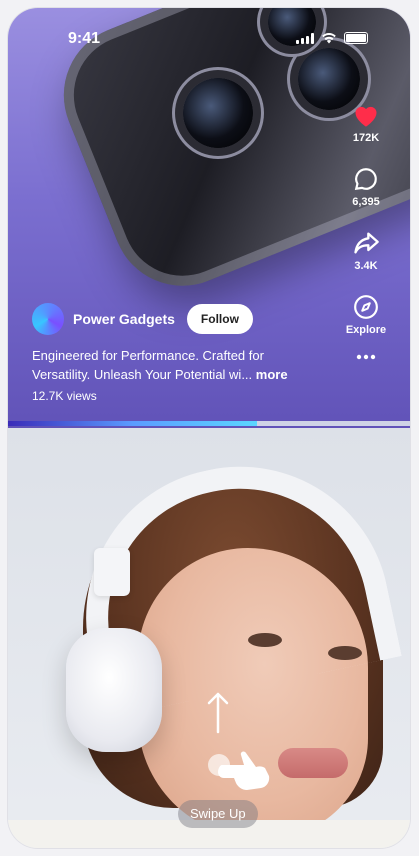 The image size is (419, 856). Describe the element at coordinates (305, 38) in the screenshot. I see `signal-icon` at that location.